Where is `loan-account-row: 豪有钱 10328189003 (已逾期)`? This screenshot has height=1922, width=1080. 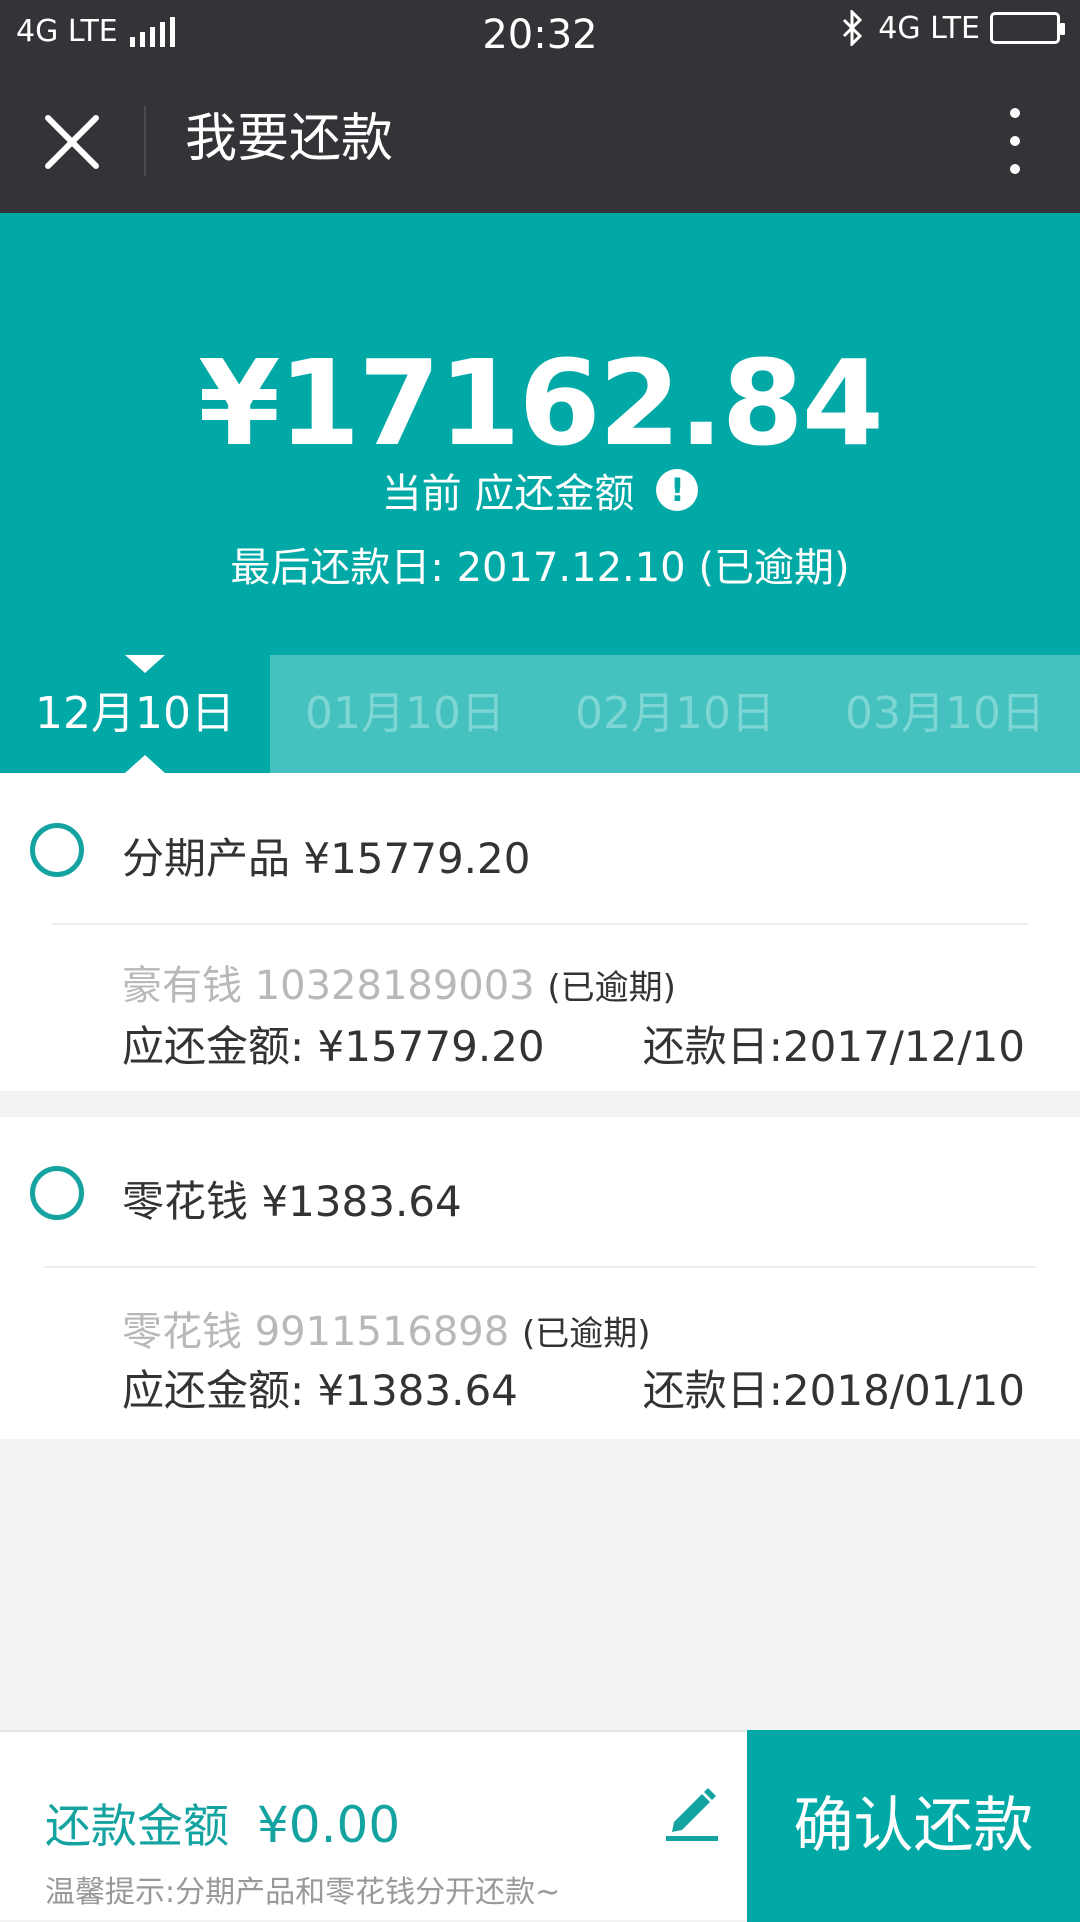
loan-account-row: 豪有钱 10328189003 (已逾期) is located at coordinates (399, 982).